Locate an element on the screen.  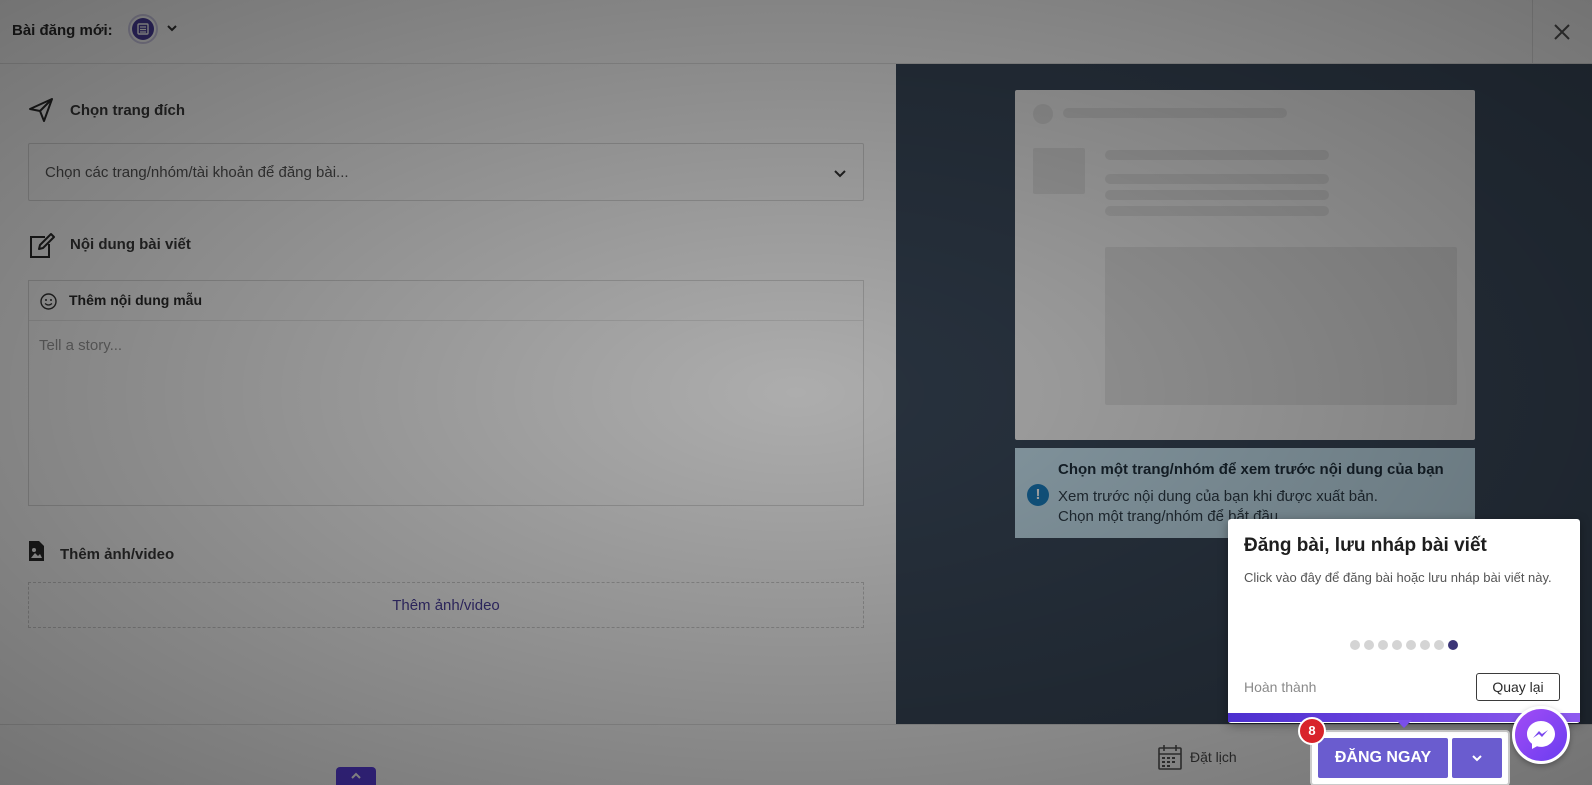
tour-progress-dots is located at coordinates (1404, 645).